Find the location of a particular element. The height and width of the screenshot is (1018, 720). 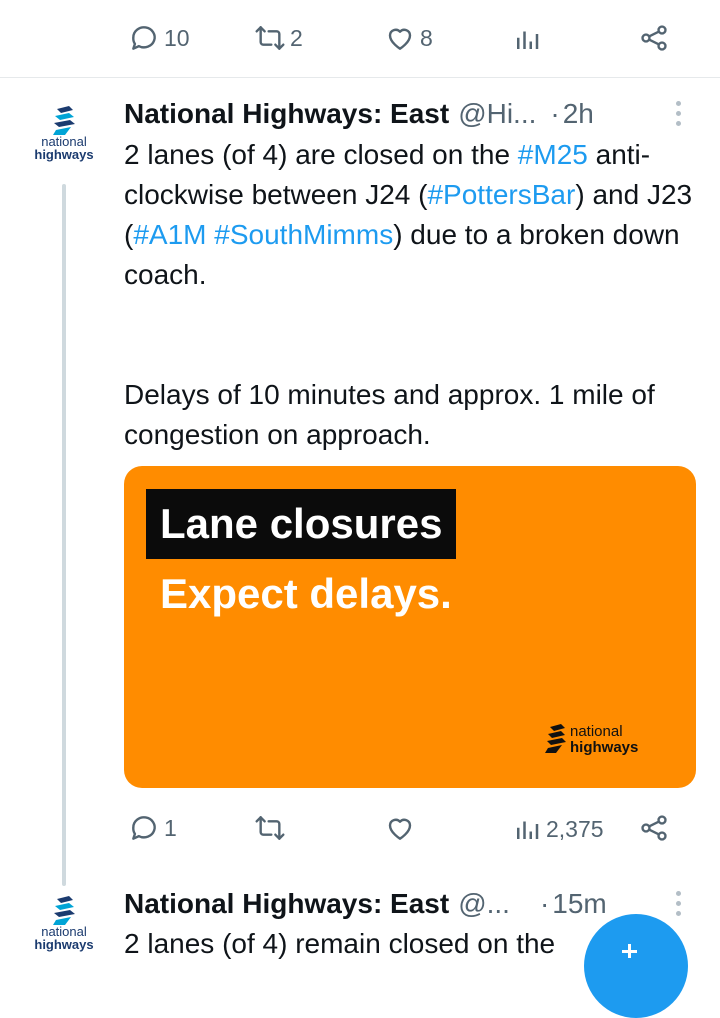

like-button is located at coordinates (402, 828).